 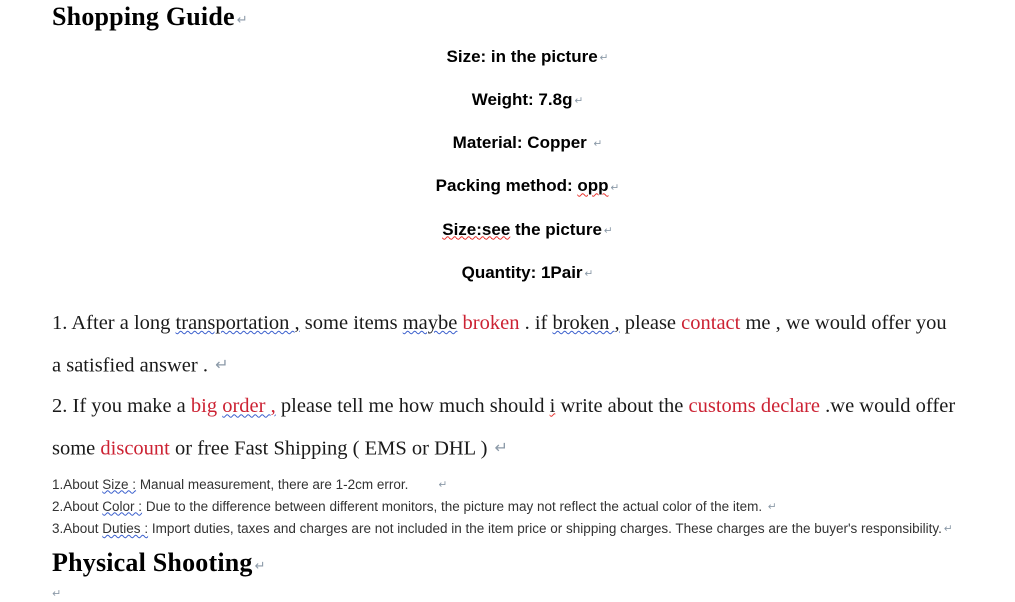 I want to click on para1-text-11: me , we would offer you, so click(x=843, y=323).